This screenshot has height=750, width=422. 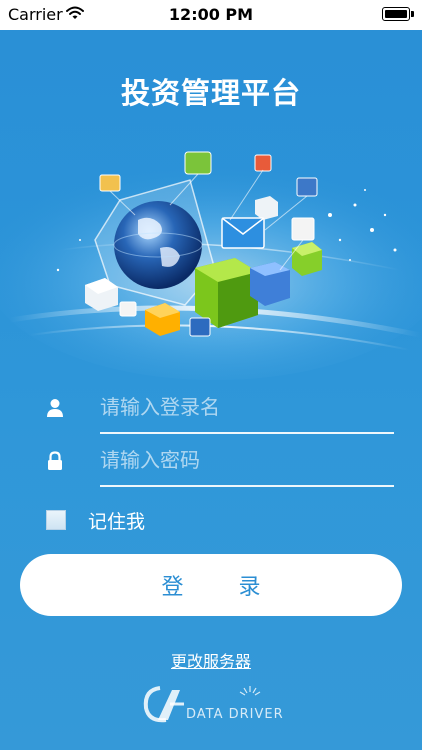 What do you see at coordinates (211, 660) in the screenshot?
I see `change-server-link: 更改服务器` at bounding box center [211, 660].